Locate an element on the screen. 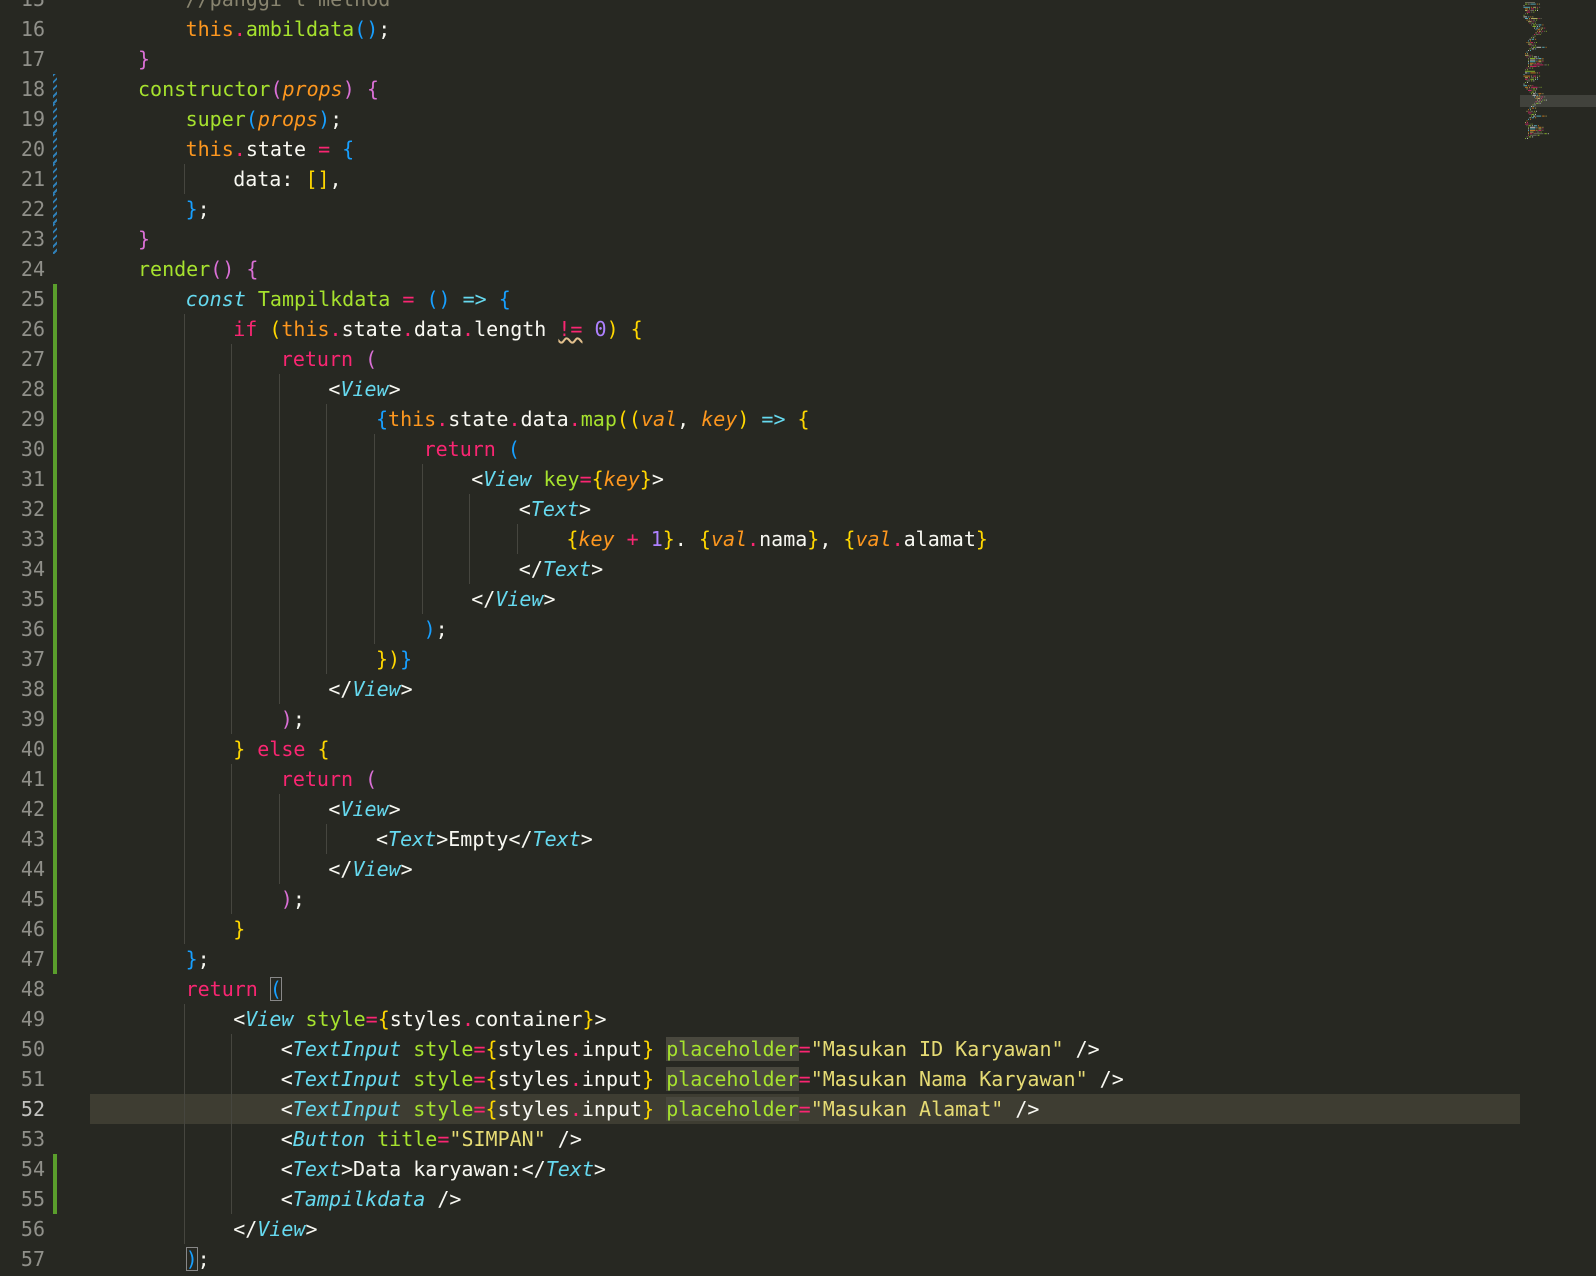  line-number: 47 is located at coordinates (22, 959).